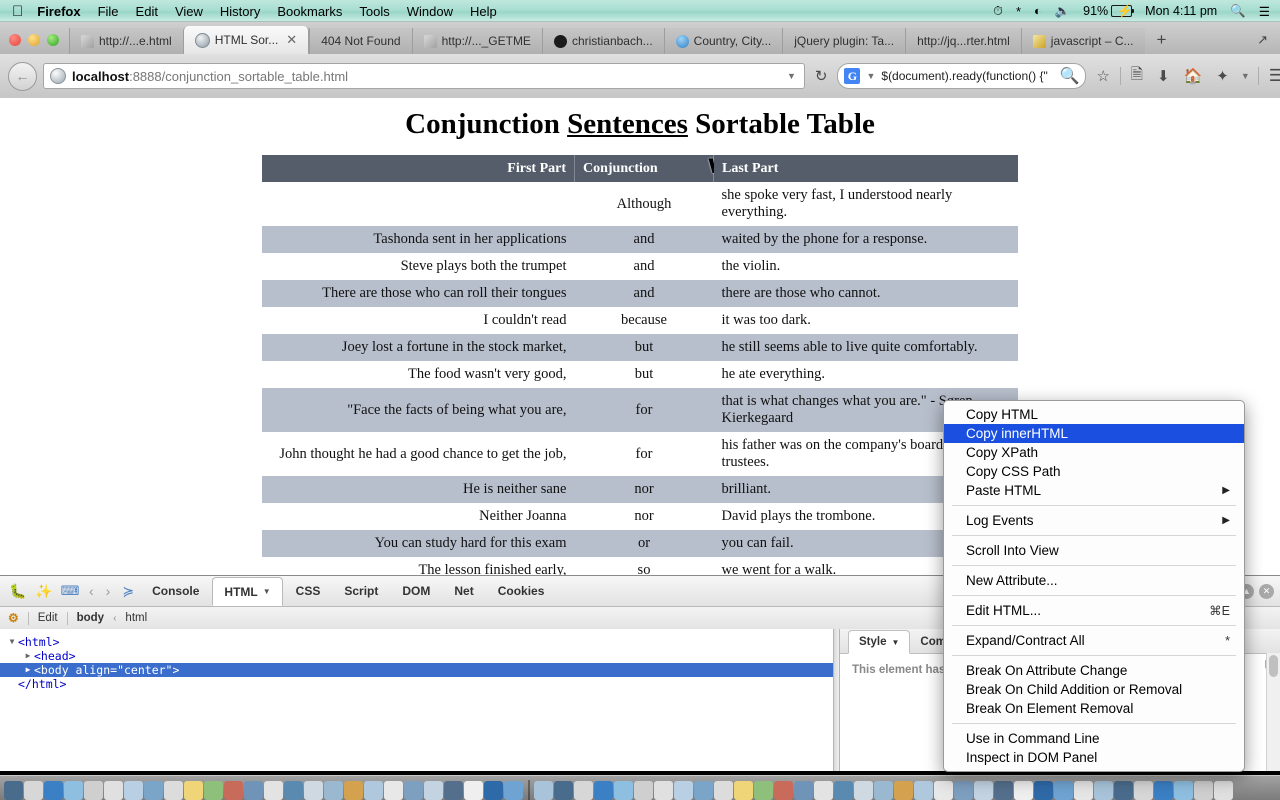  I want to click on submenu-arrow-icon: ▶, so click(1226, 490).